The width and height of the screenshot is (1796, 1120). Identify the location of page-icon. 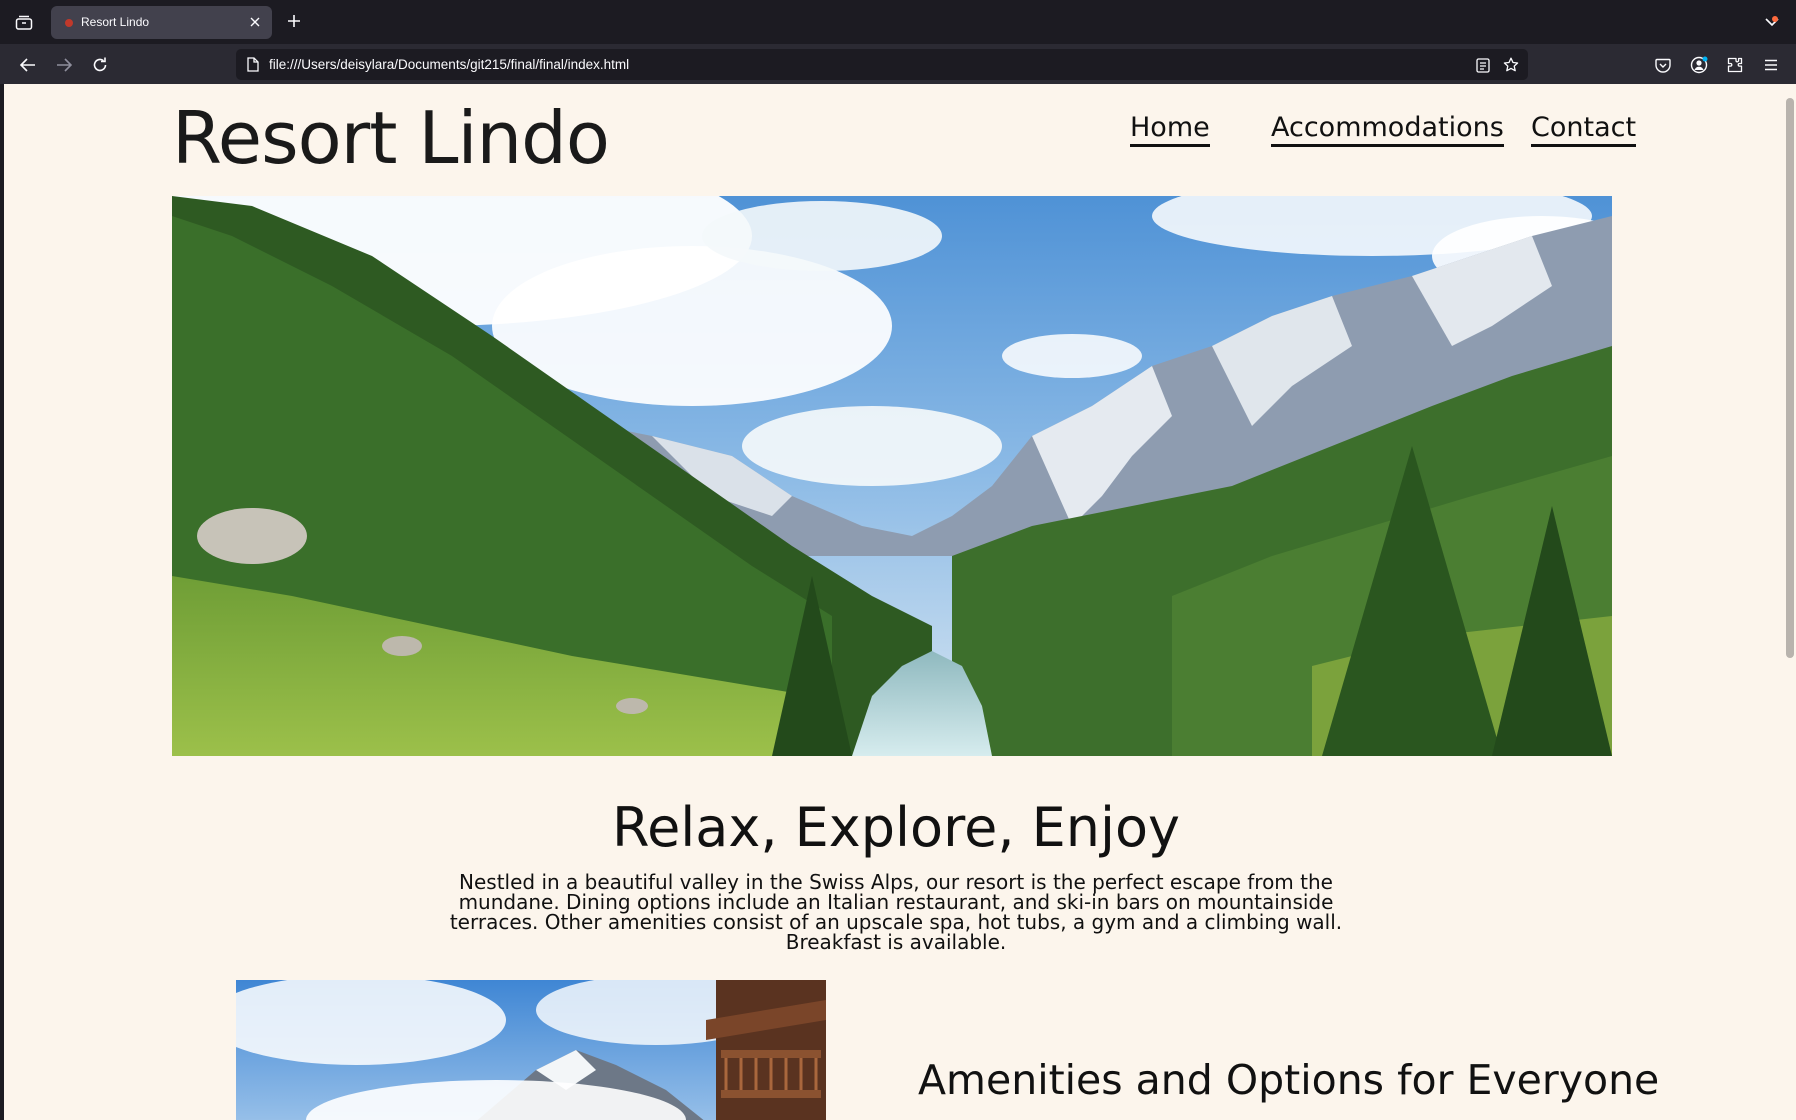
(253, 64).